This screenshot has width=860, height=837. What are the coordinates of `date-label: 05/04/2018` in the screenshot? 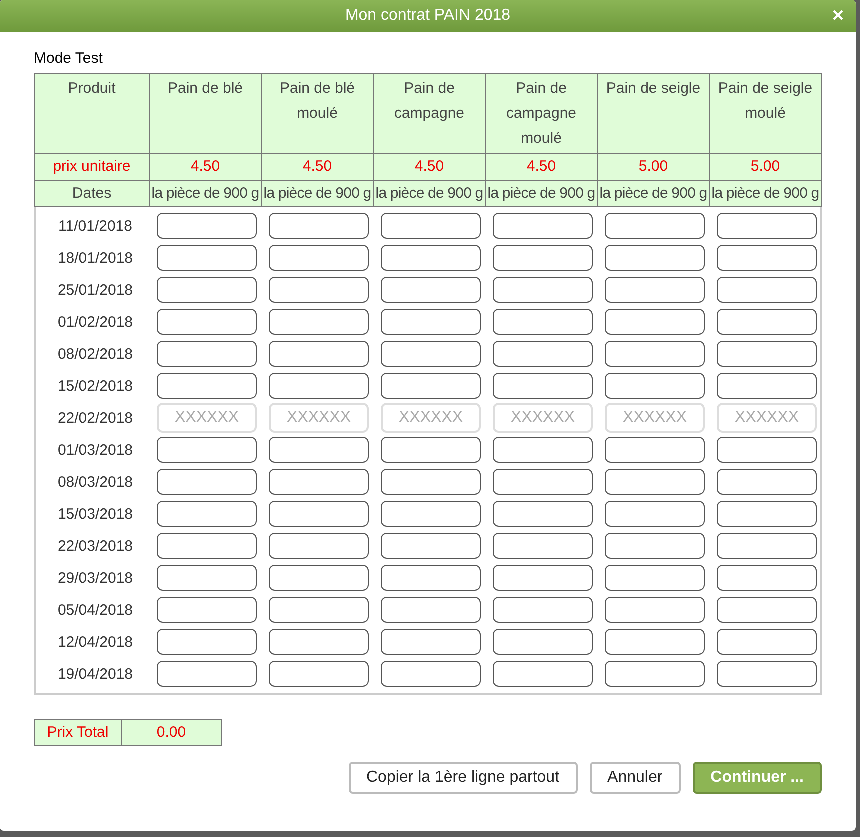 It's located at (95, 610).